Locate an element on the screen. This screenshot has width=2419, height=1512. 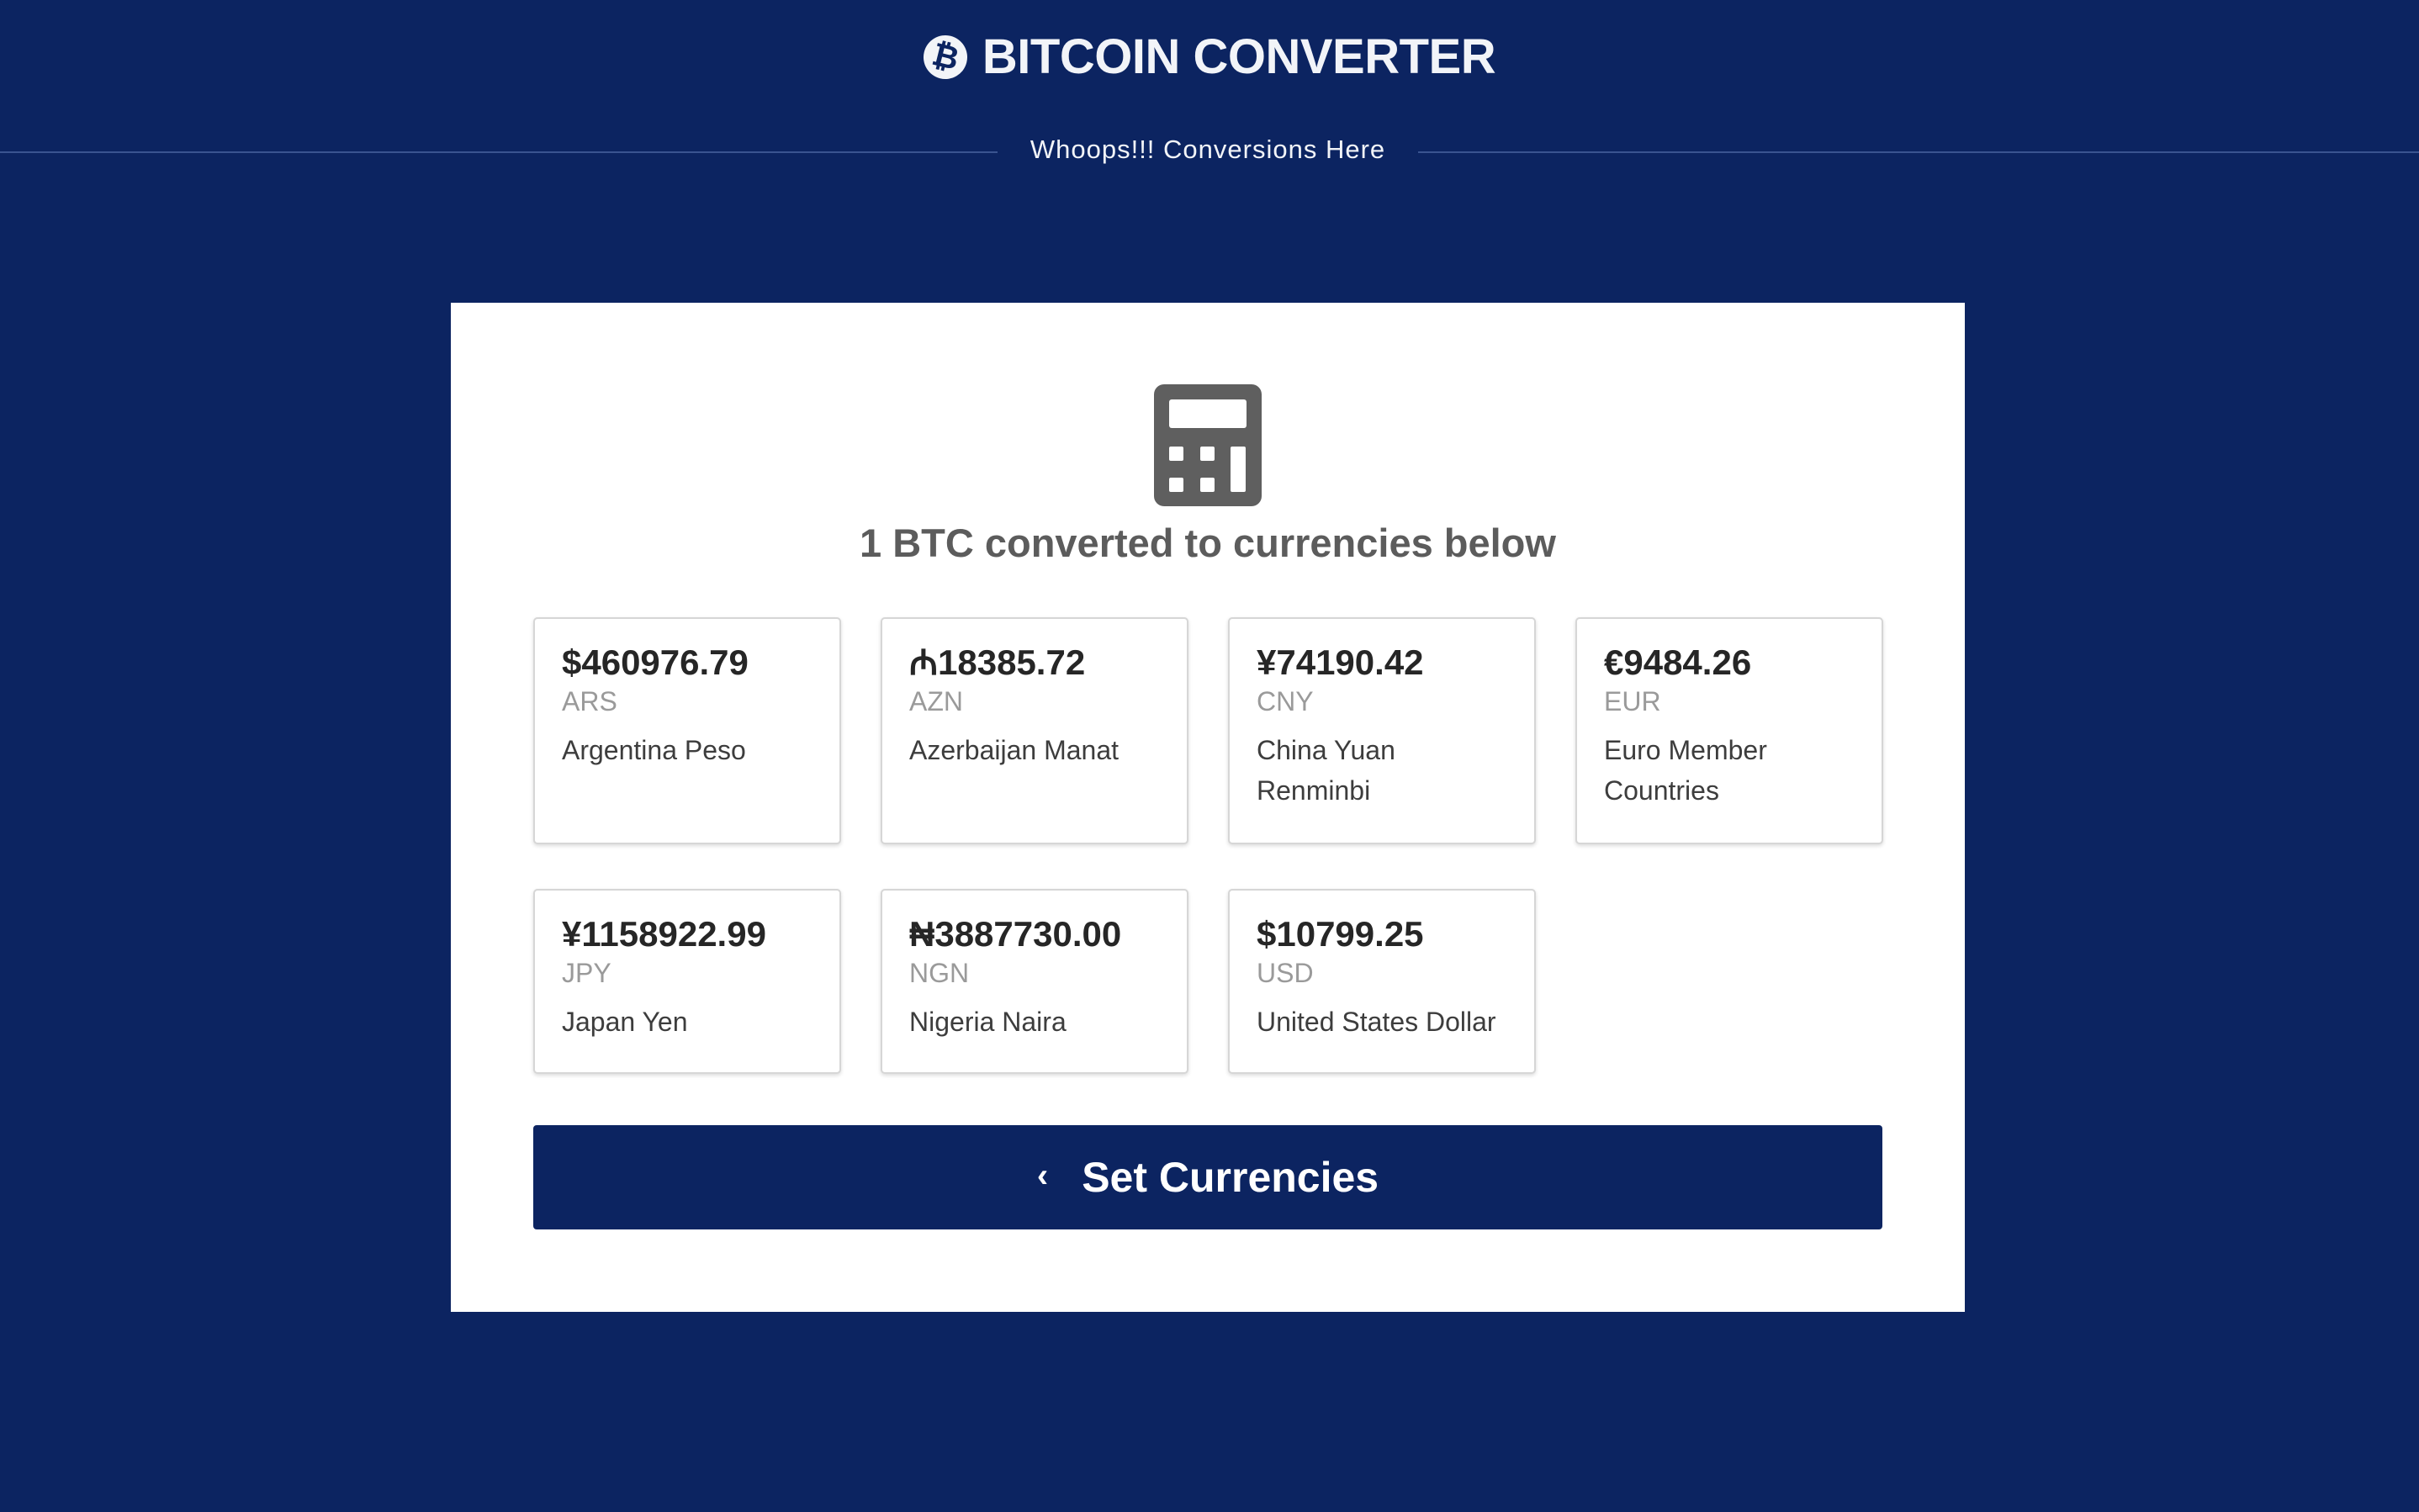
currency-card: ₼18385.72 AZN Azerbaijan Manat is located at coordinates (1034, 730).